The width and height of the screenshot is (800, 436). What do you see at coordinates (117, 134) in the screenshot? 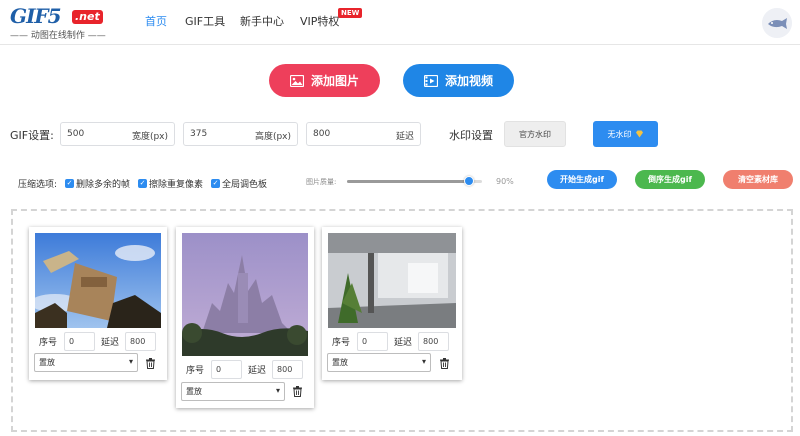
I see `width-field: 宽度(px)` at bounding box center [117, 134].